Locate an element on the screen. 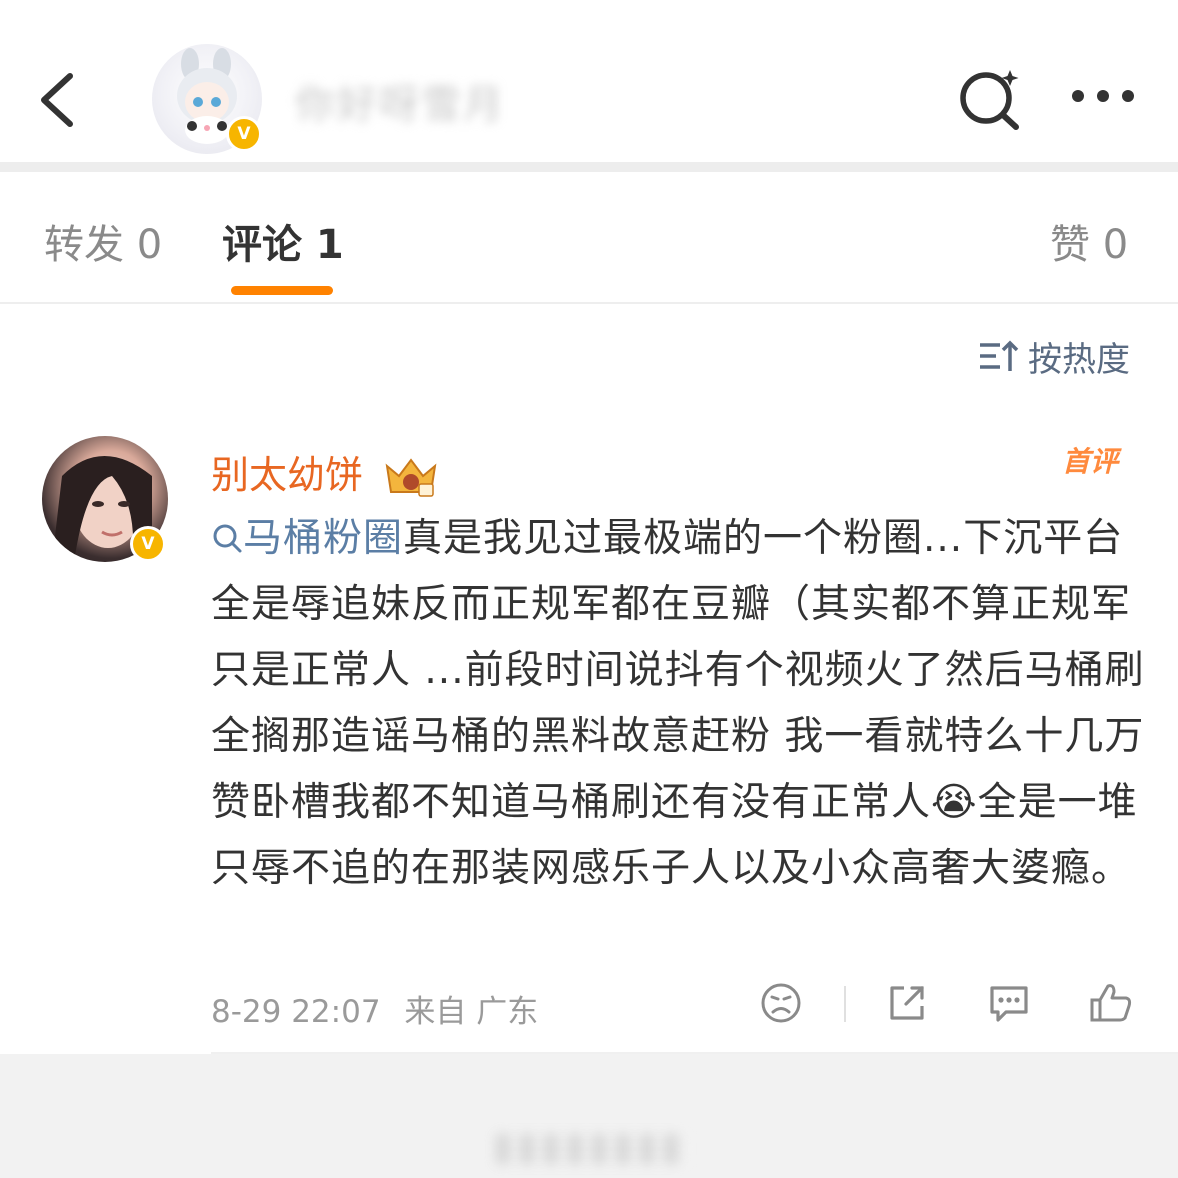  sort-button: 按热度 is located at coordinates (1054, 358).